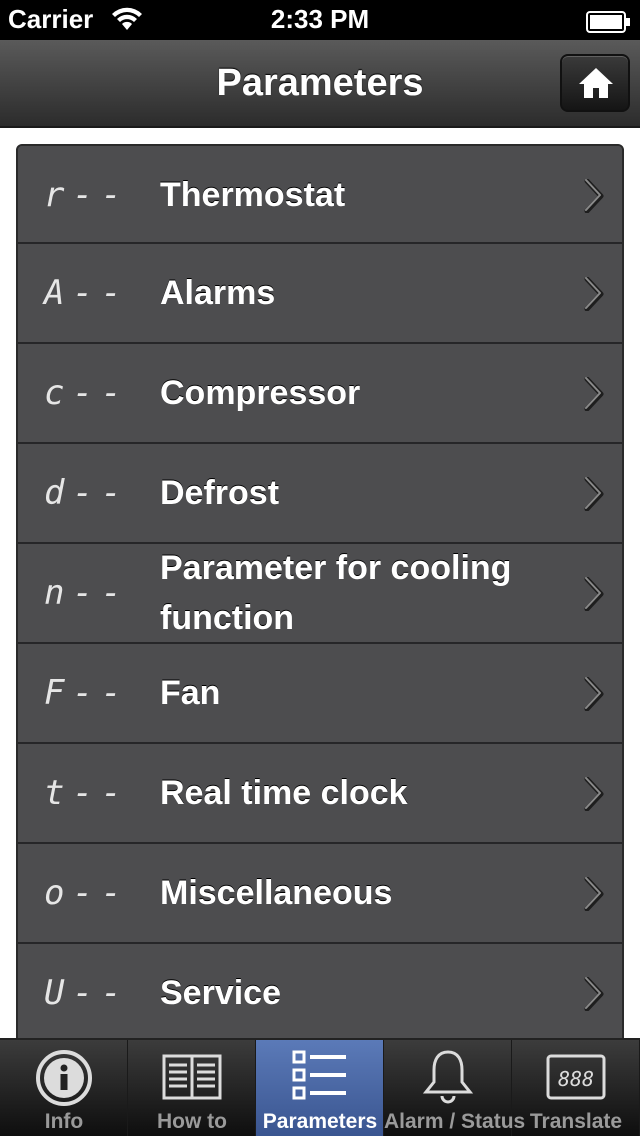 Image resolution: width=640 pixels, height=1136 pixels. Describe the element at coordinates (87, 693) in the screenshot. I see `parameter-code: F--` at that location.